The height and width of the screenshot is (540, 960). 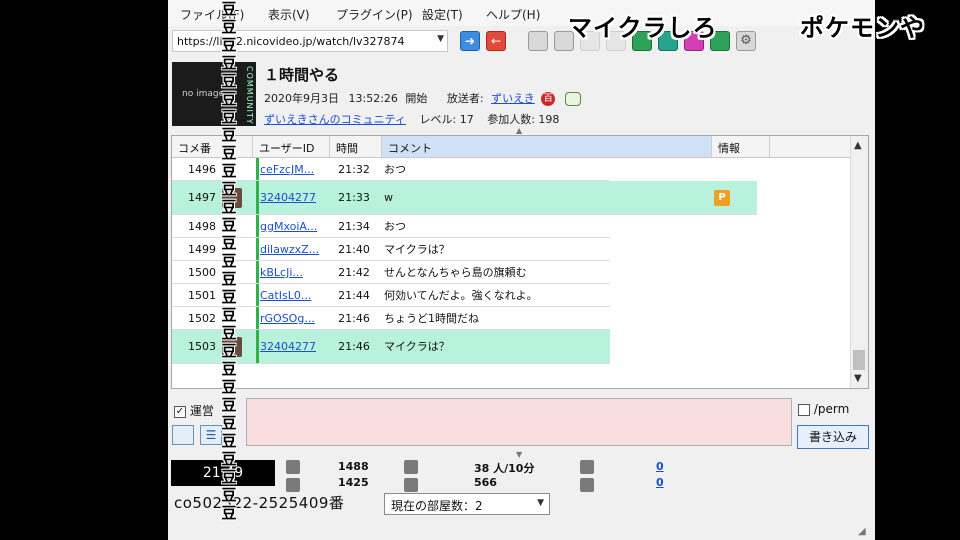 I want to click on stat-link-b: 0, so click(x=660, y=482).